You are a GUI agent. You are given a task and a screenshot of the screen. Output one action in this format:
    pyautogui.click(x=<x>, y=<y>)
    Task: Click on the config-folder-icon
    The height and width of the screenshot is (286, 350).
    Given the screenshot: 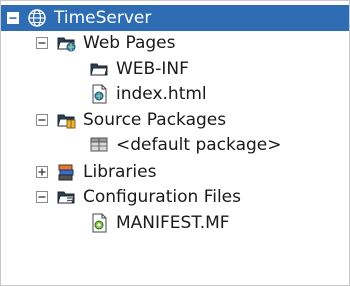 What is the action you would take?
    pyautogui.click(x=66, y=197)
    